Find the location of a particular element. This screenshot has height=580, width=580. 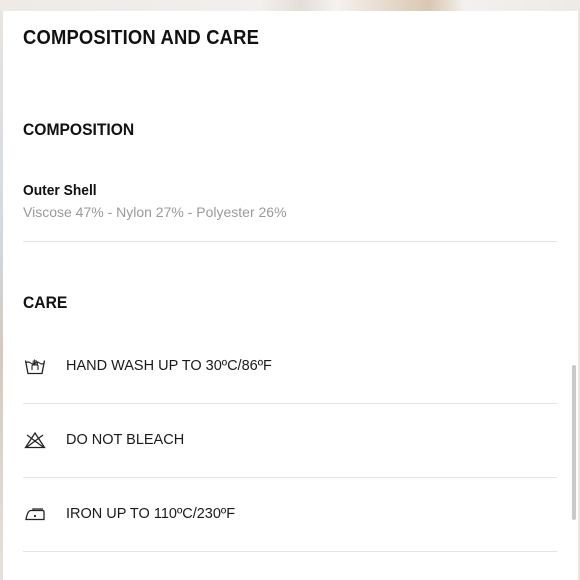

care-item-hand-wash: HAND WASH UP TO 30ºC/86ºF is located at coordinates (290, 366).